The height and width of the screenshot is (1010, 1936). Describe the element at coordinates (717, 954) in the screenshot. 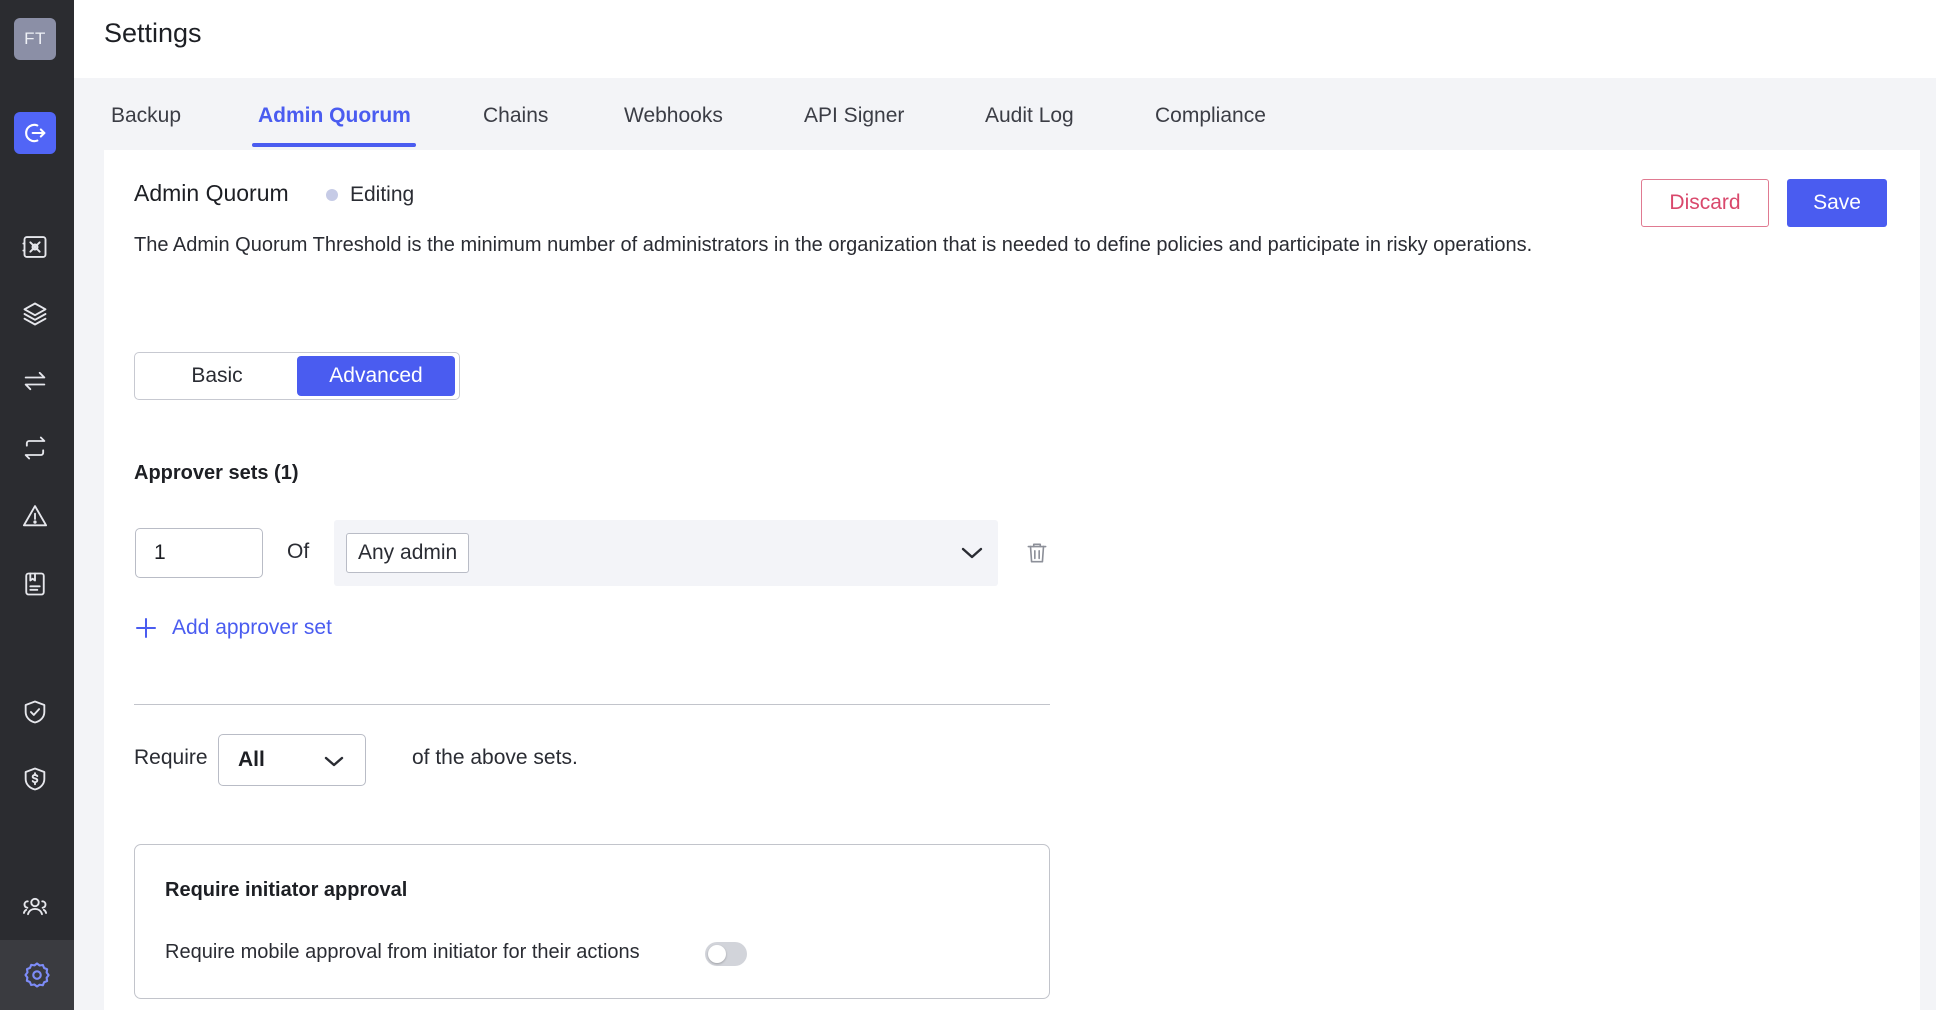

I see `toggle-knob` at that location.